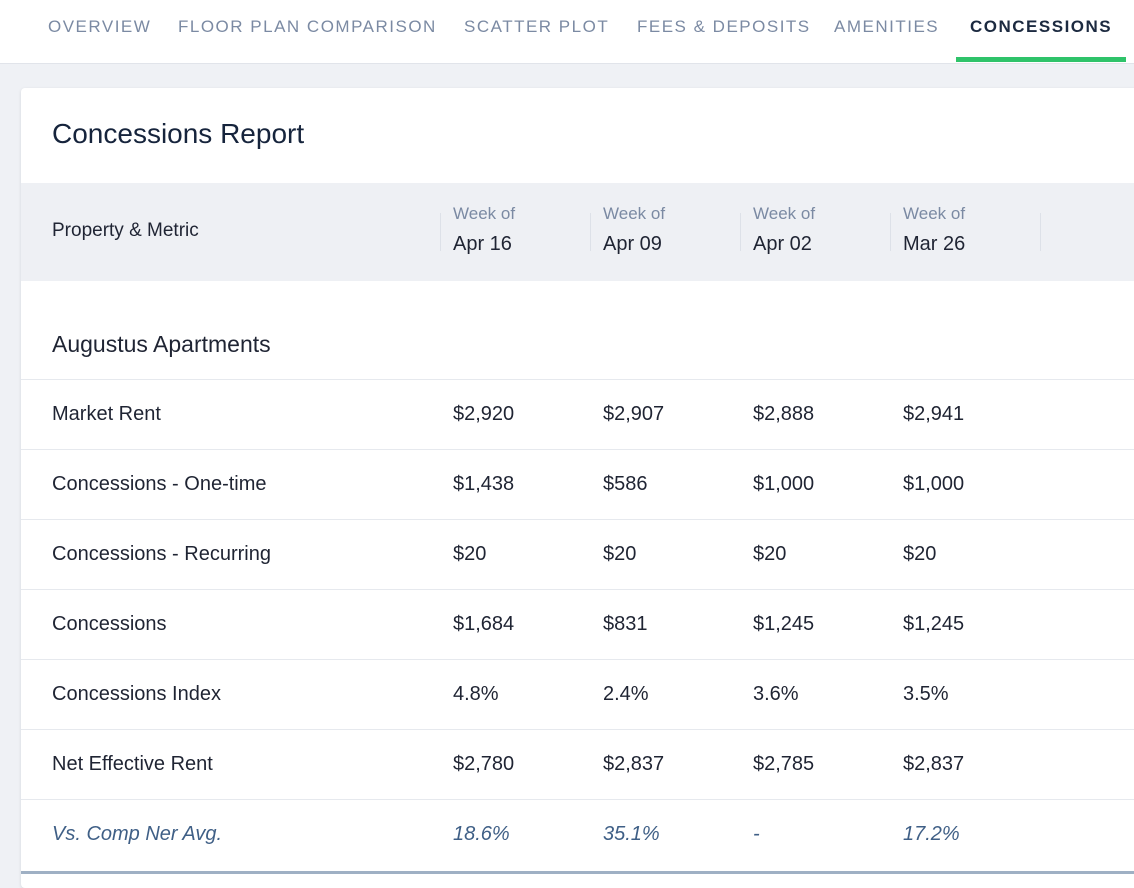  What do you see at coordinates (484, 624) in the screenshot?
I see `value-cell: $1,684` at bounding box center [484, 624].